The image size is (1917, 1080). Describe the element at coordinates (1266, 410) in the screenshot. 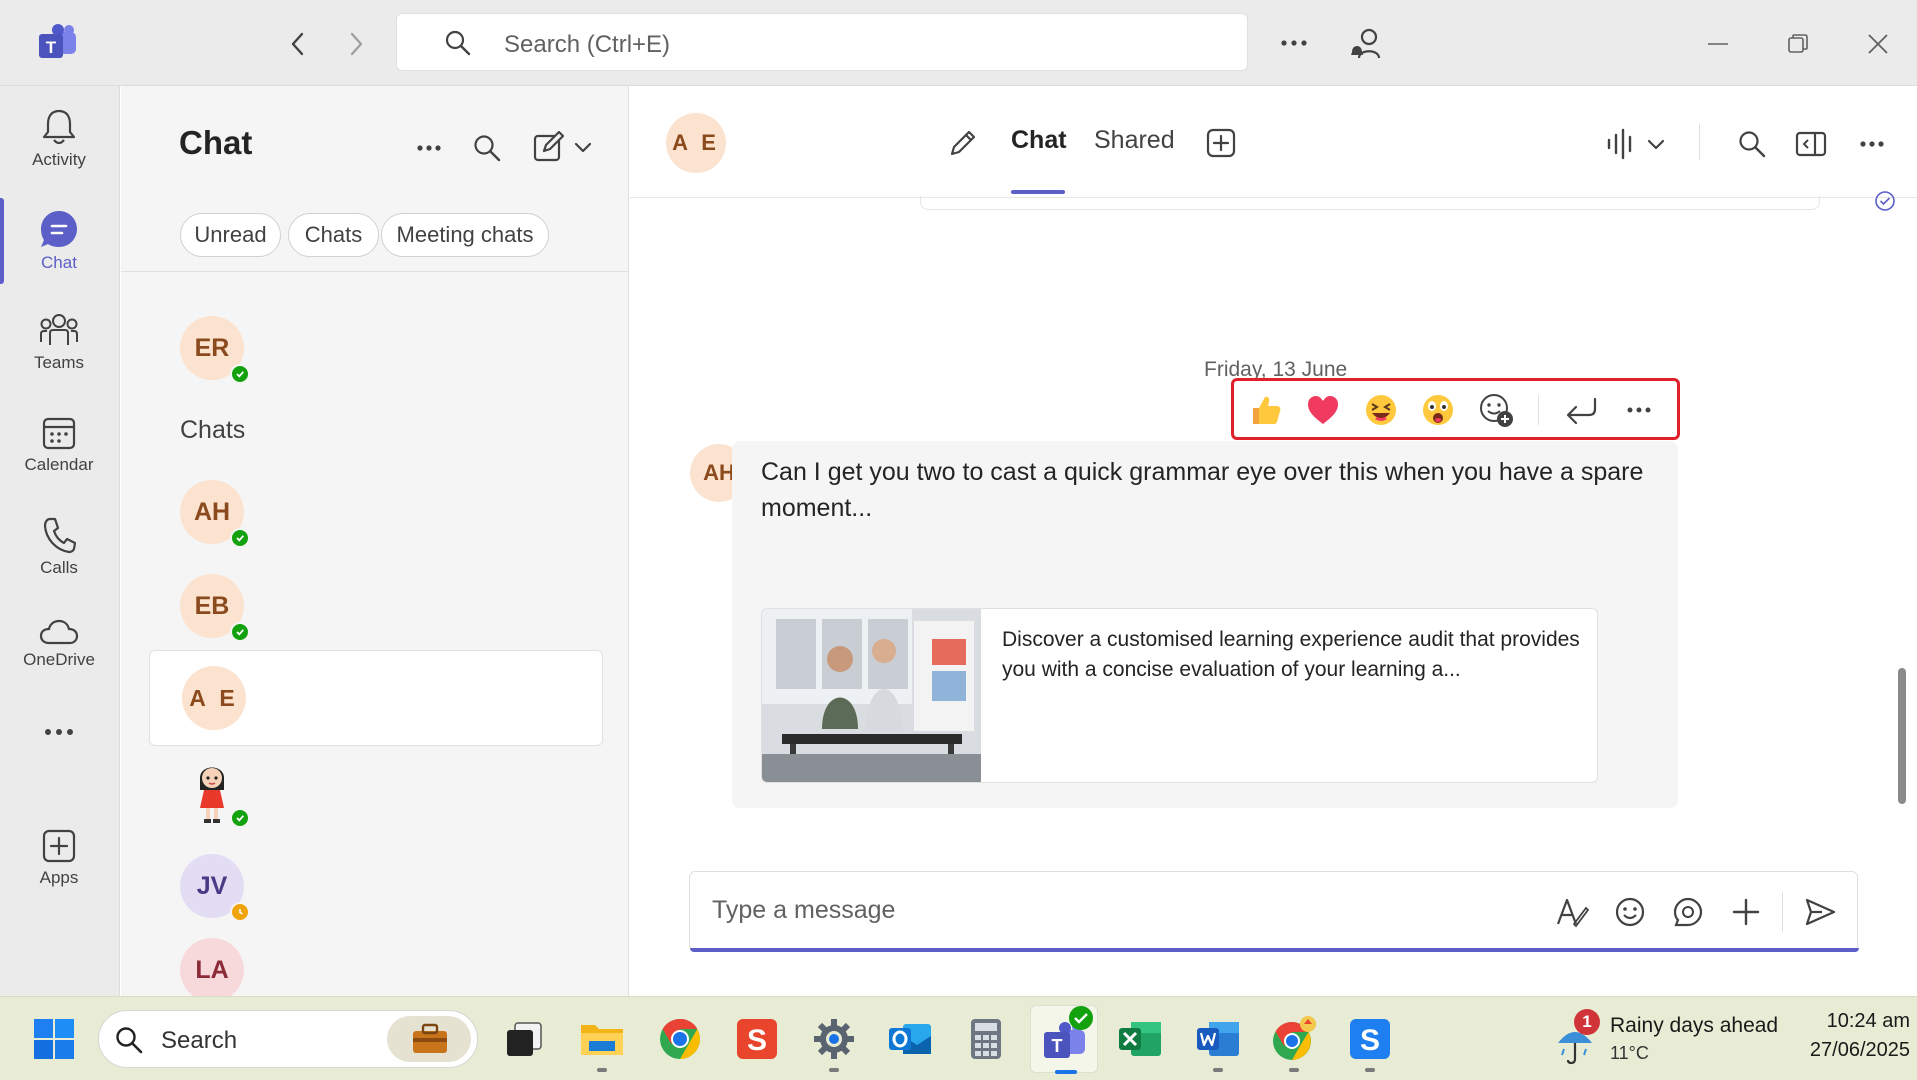

I see `thumbs-up-icon` at that location.